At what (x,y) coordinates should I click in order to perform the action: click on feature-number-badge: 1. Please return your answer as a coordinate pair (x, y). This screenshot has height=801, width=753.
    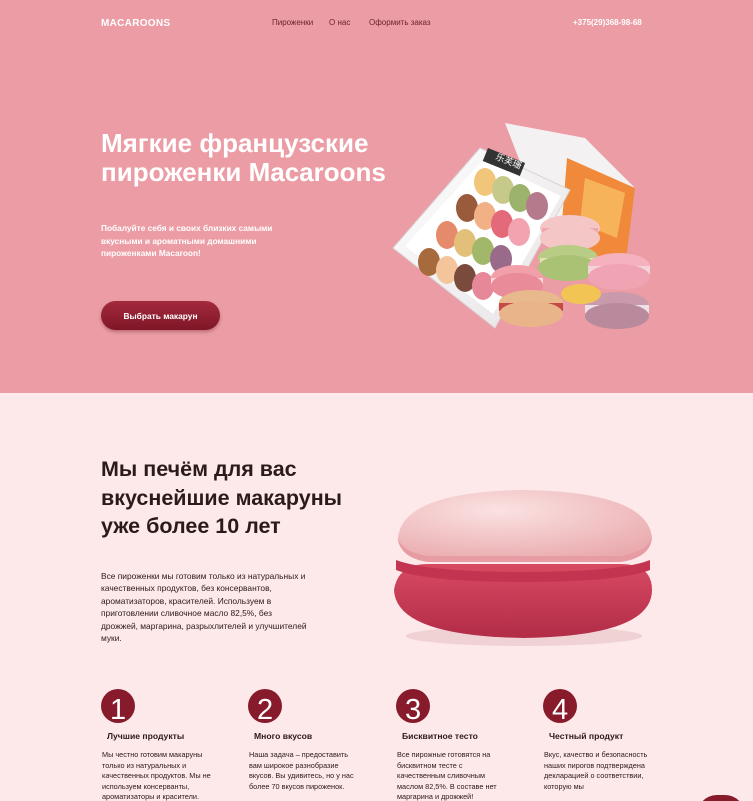
    Looking at the image, I should click on (118, 707).